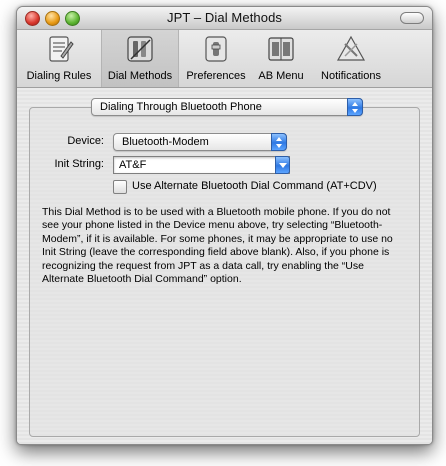  What do you see at coordinates (216, 49) in the screenshot?
I see `preferences-icon` at bounding box center [216, 49].